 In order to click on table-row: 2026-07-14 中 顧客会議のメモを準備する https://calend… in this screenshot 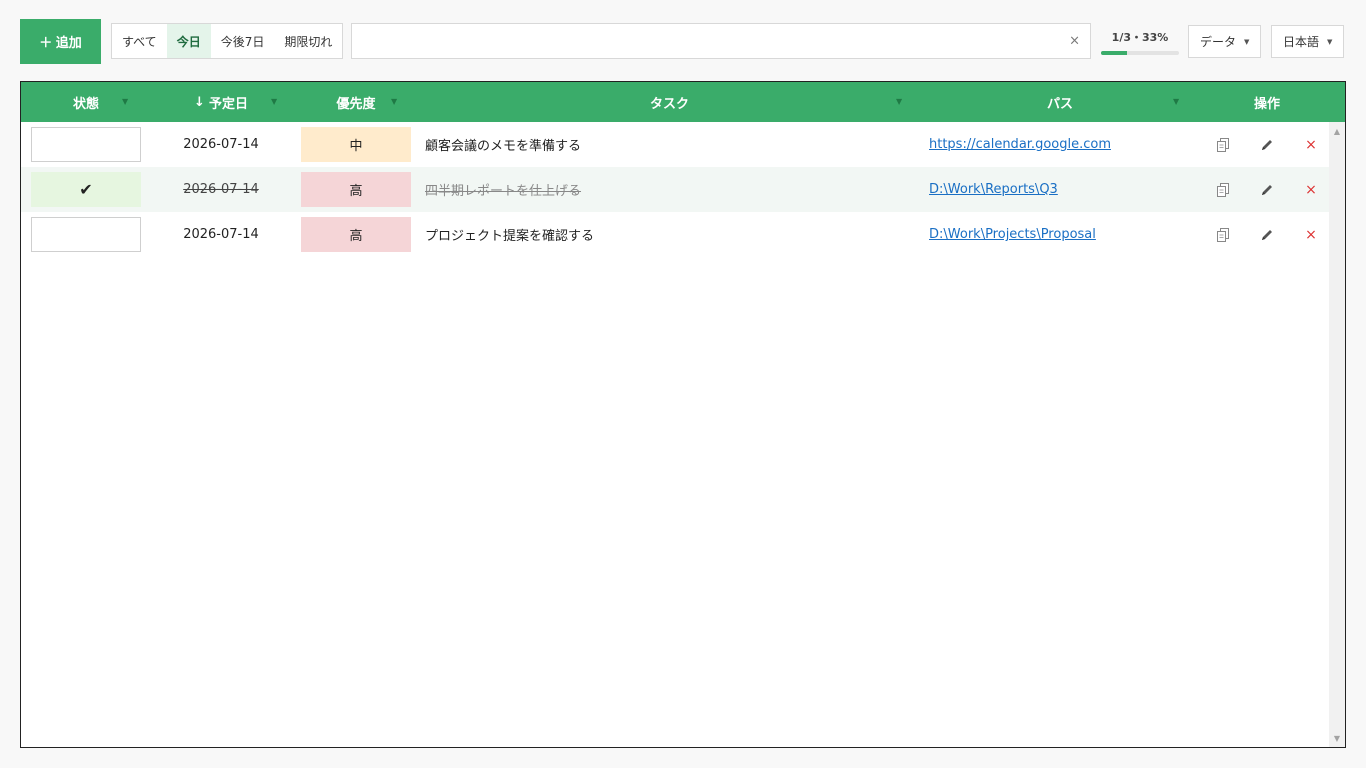, I will do `click(675, 144)`.